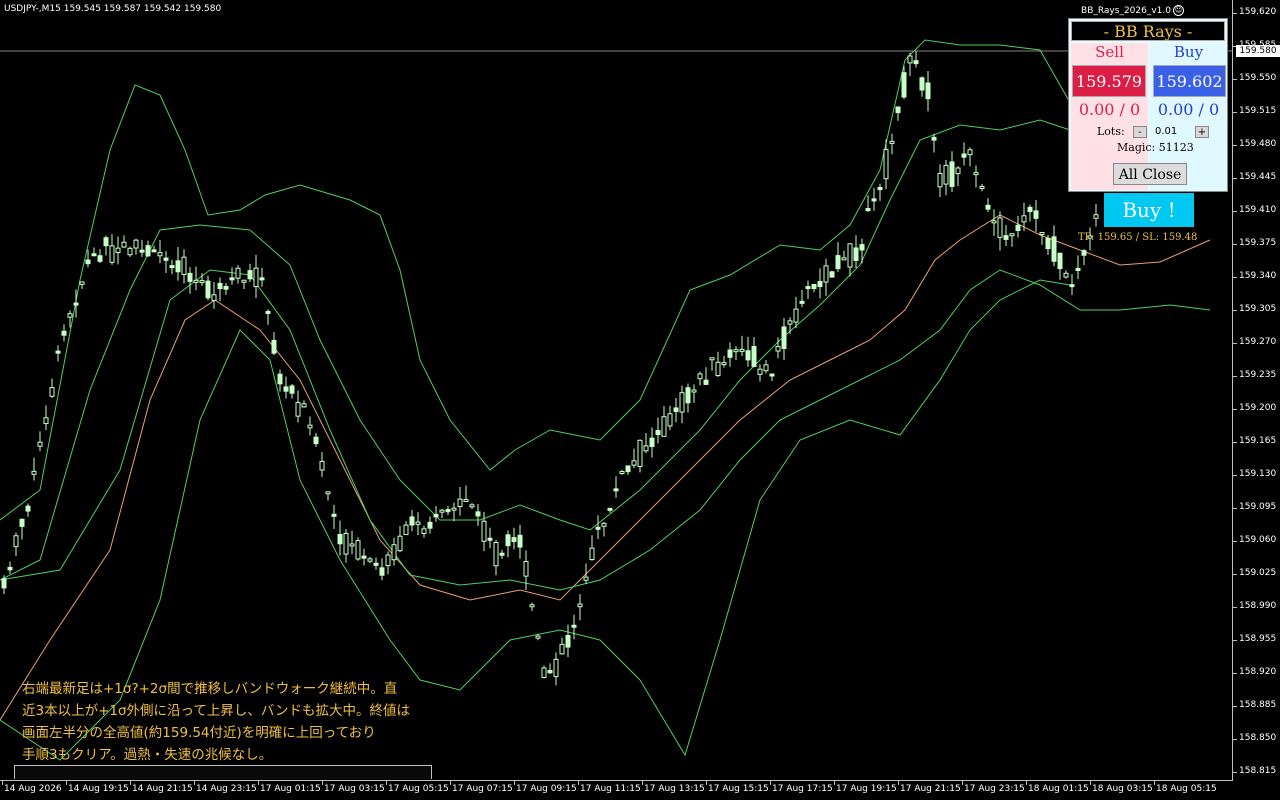 The image size is (1280, 800). Describe the element at coordinates (290, 789) in the screenshot. I see `time-tick-label: 17 Aug 01:15` at that location.